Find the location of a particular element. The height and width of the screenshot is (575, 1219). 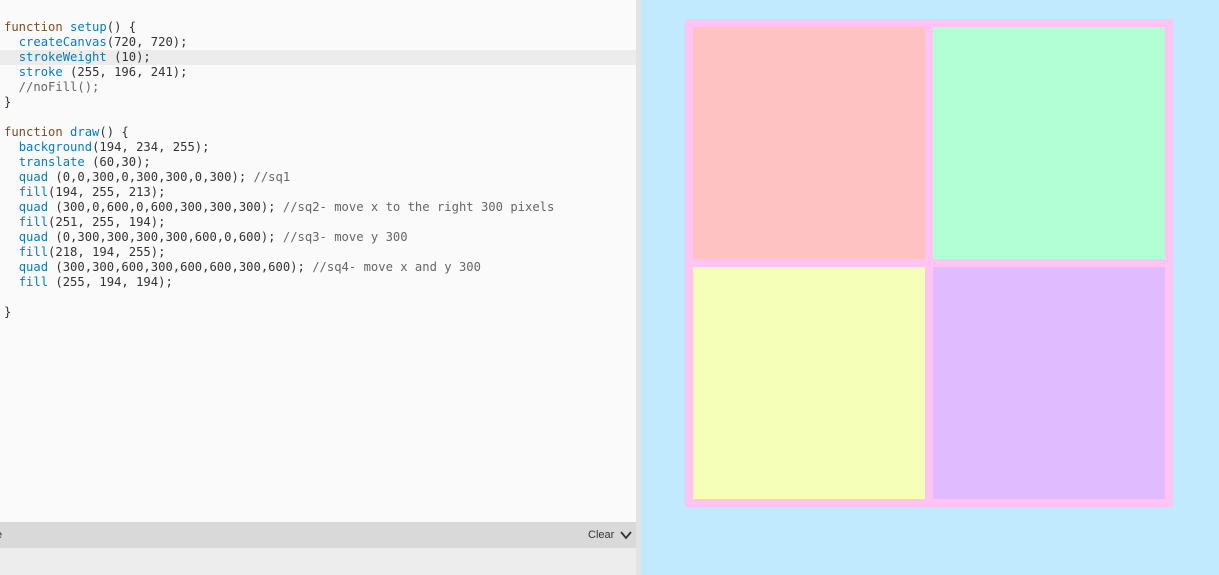

code-token: (10); is located at coordinates (128, 57).